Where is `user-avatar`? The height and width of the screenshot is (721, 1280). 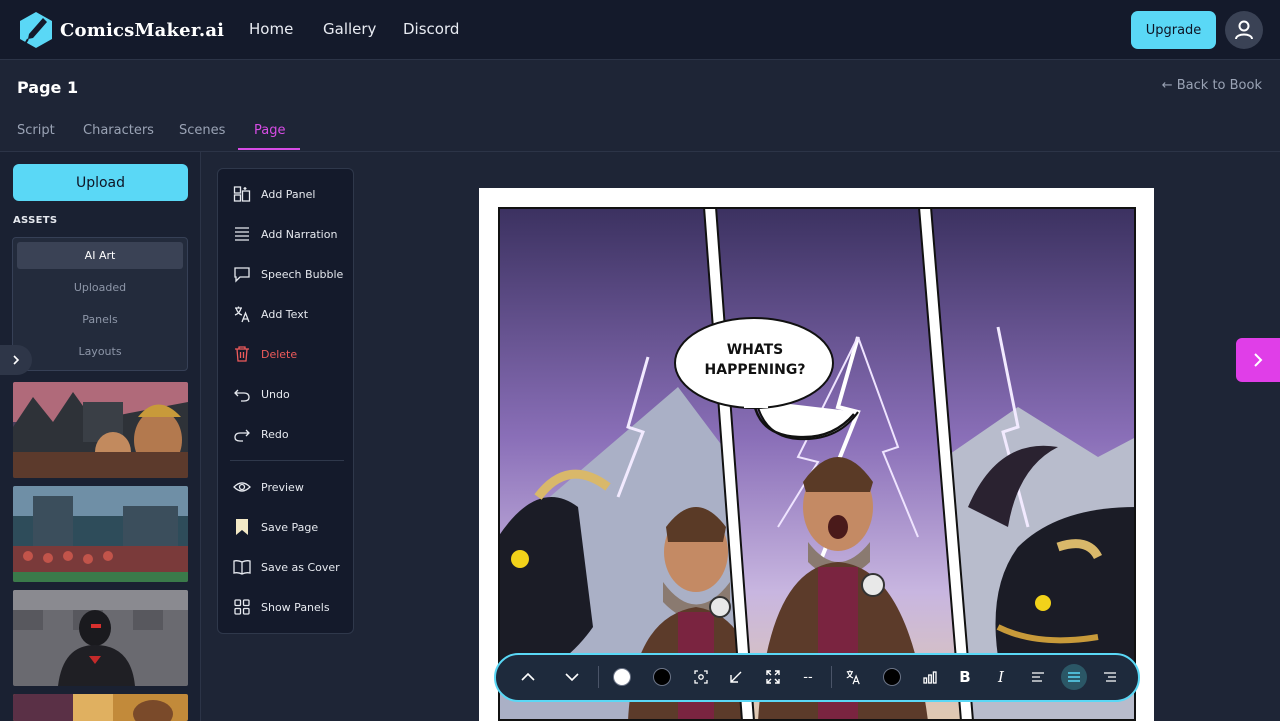
user-avatar is located at coordinates (1244, 30).